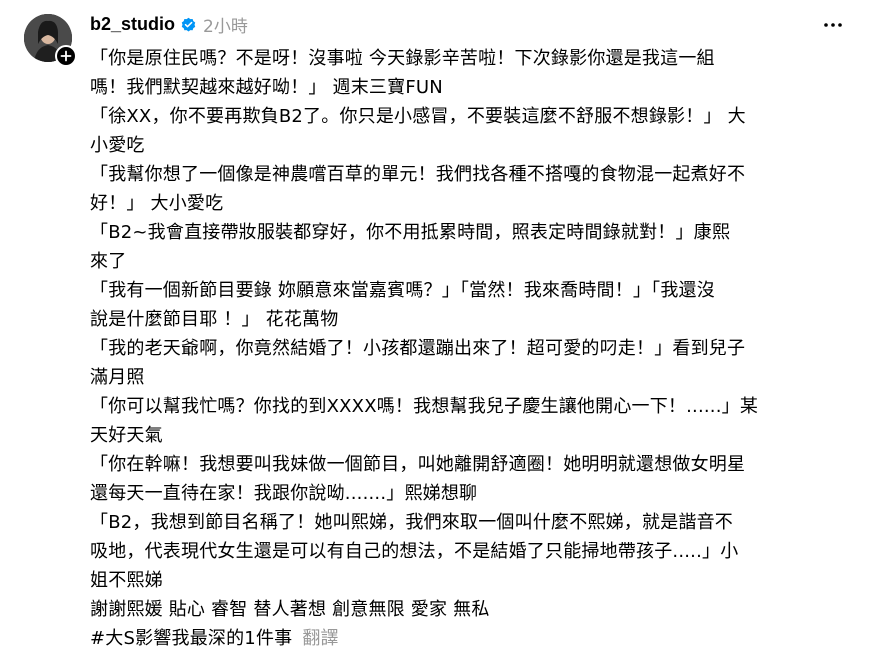 Image resolution: width=877 pixels, height=664 pixels. I want to click on post-text-line: 好！」 大小愛吃, so click(157, 203).